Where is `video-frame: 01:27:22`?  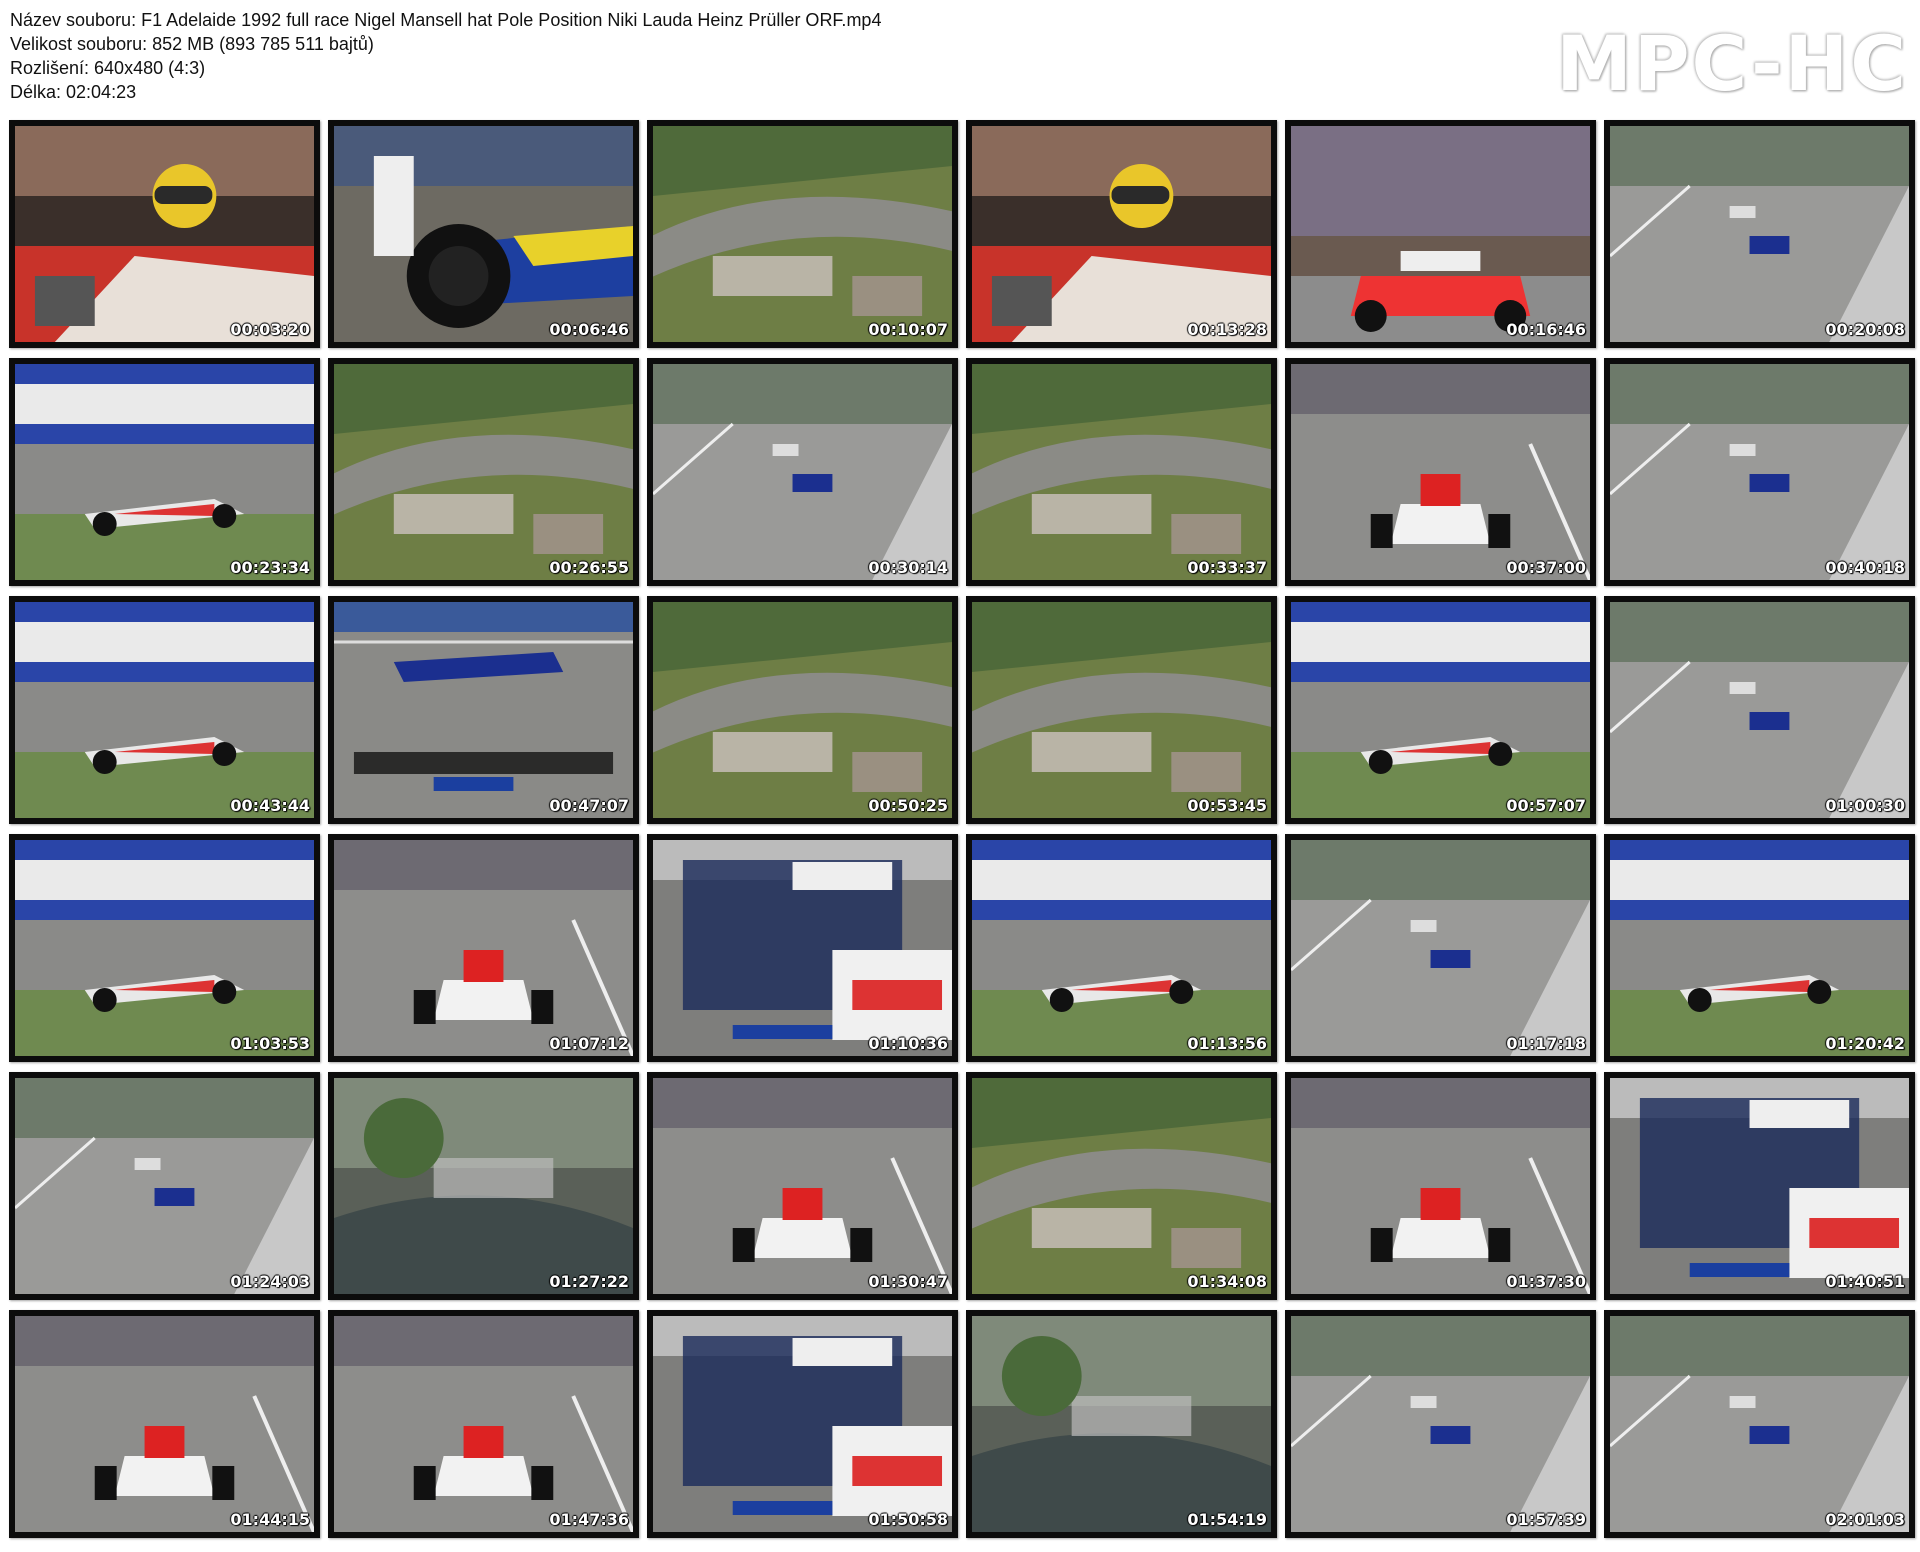
video-frame: 01:27:22 is located at coordinates (483, 1186).